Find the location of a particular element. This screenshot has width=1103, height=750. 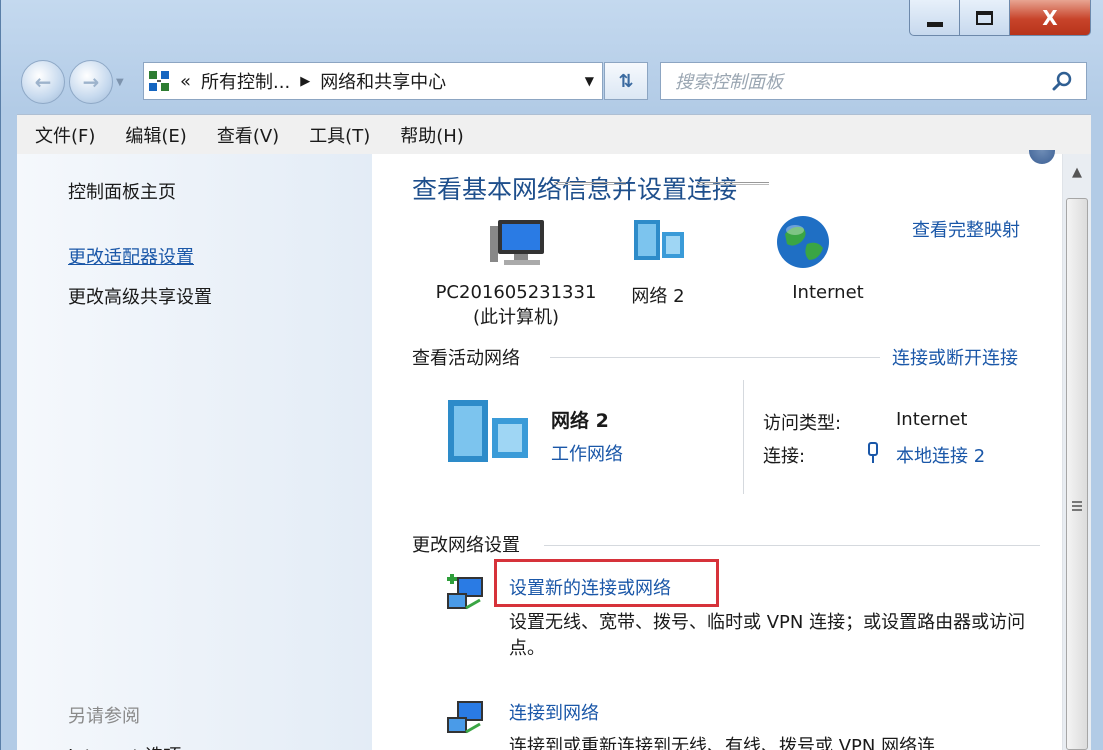

search-placeholder: 搜索控制面板 is located at coordinates (729, 82).